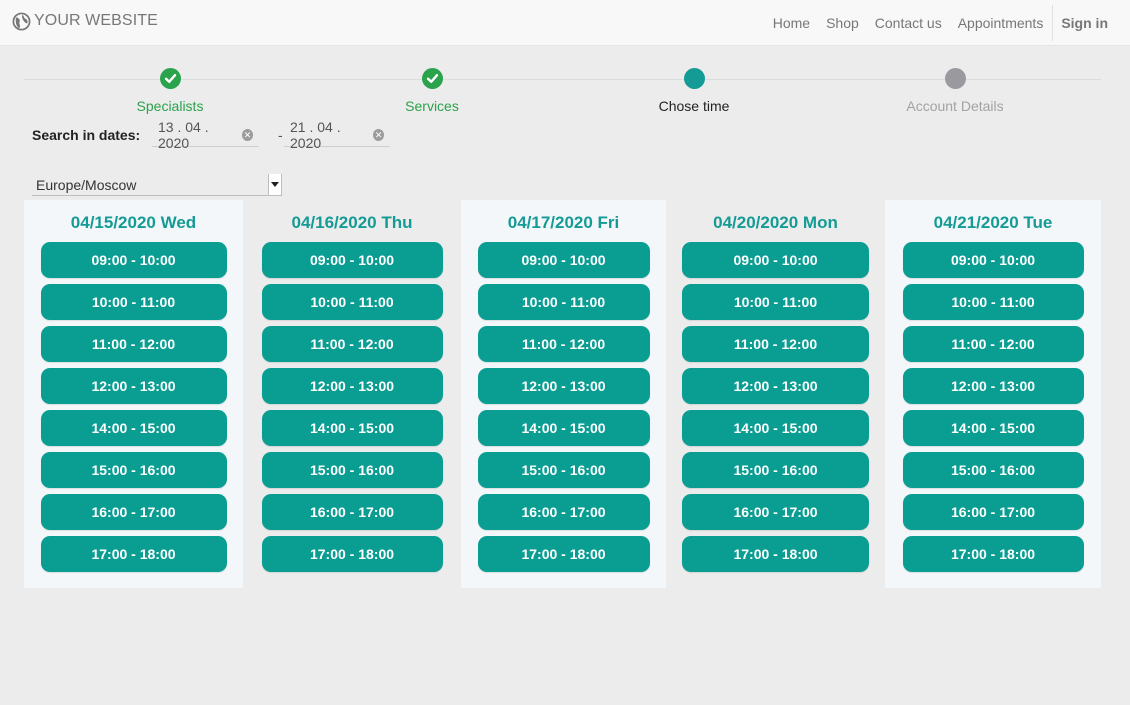  Describe the element at coordinates (86, 135) in the screenshot. I see `search-dates-label: Search in dates:` at that location.